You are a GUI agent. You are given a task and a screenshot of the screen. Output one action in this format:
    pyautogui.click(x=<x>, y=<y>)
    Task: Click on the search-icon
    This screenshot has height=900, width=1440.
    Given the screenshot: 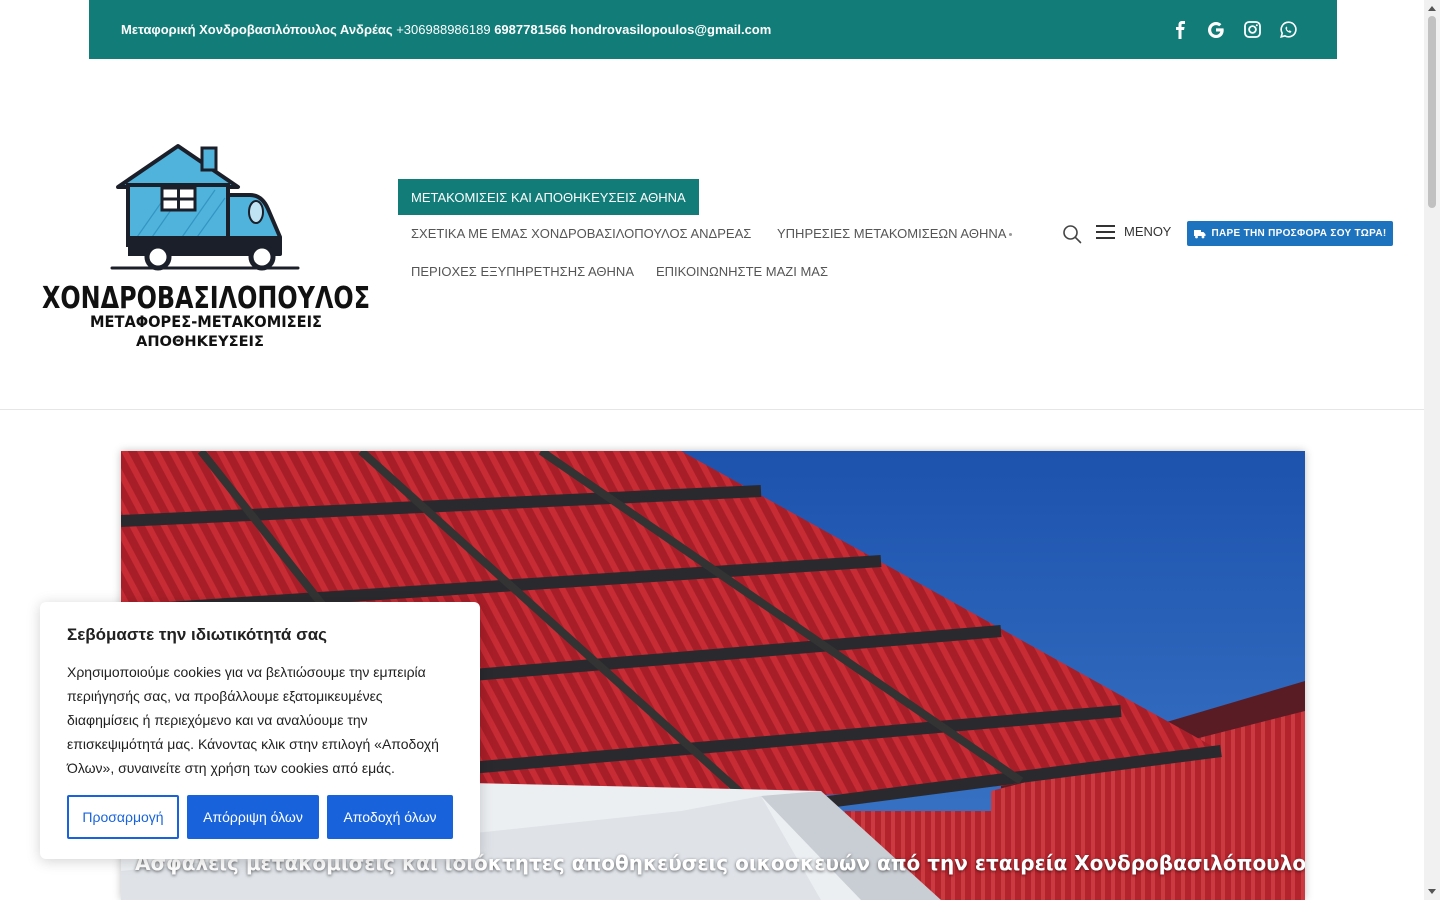 What is the action you would take?
    pyautogui.click(x=1072, y=234)
    